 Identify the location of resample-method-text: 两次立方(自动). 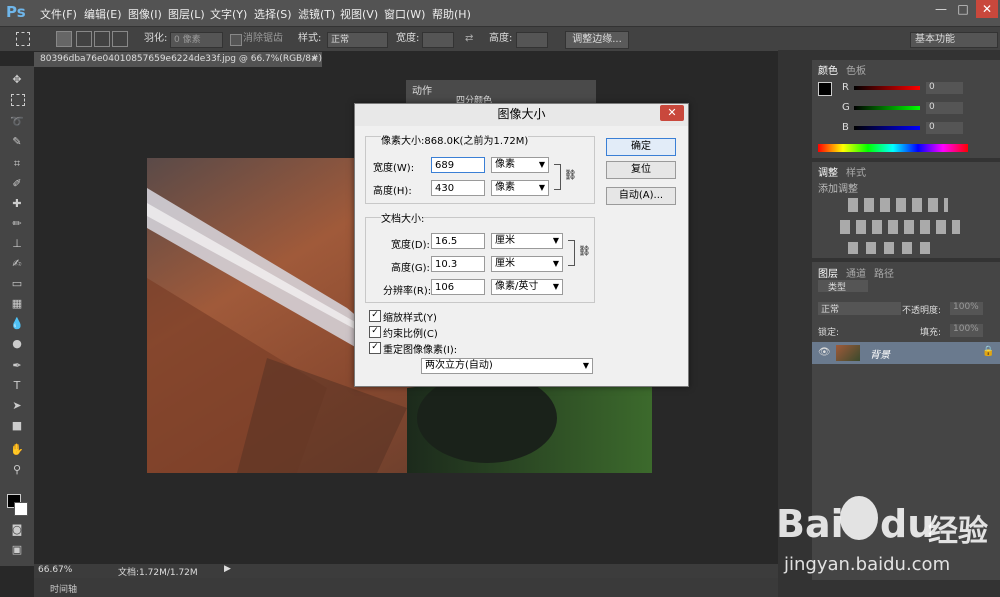
(459, 365).